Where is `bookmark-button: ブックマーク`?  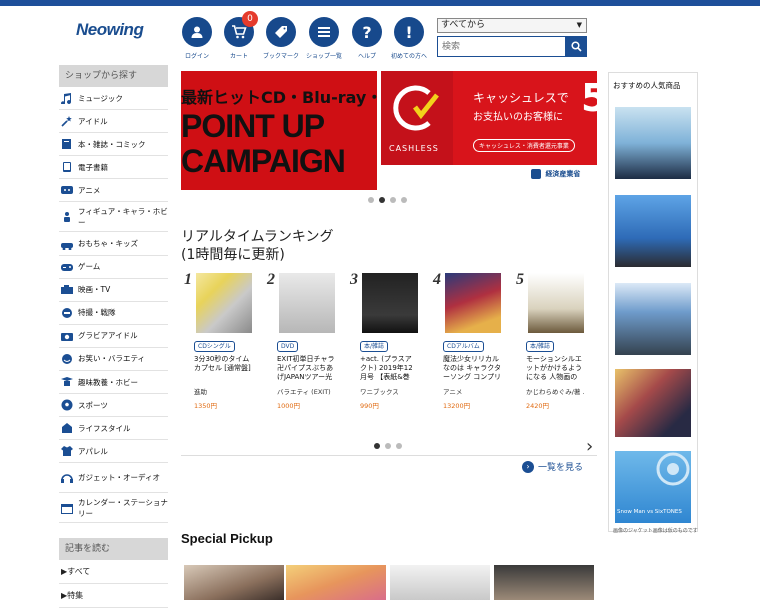
bookmark-button: ブックマーク is located at coordinates (281, 38).